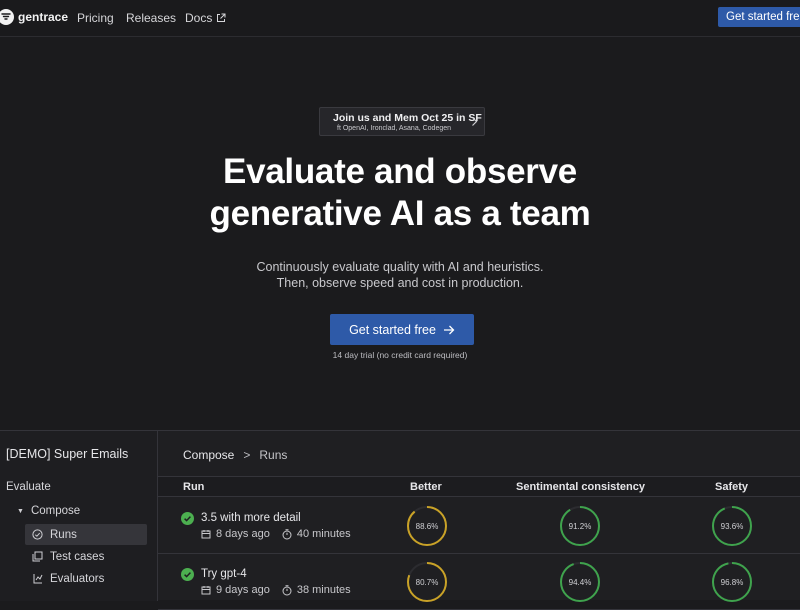 This screenshot has width=800, height=610. What do you see at coordinates (95, 18) in the screenshot?
I see `nav-link-pricing: Pricing` at bounding box center [95, 18].